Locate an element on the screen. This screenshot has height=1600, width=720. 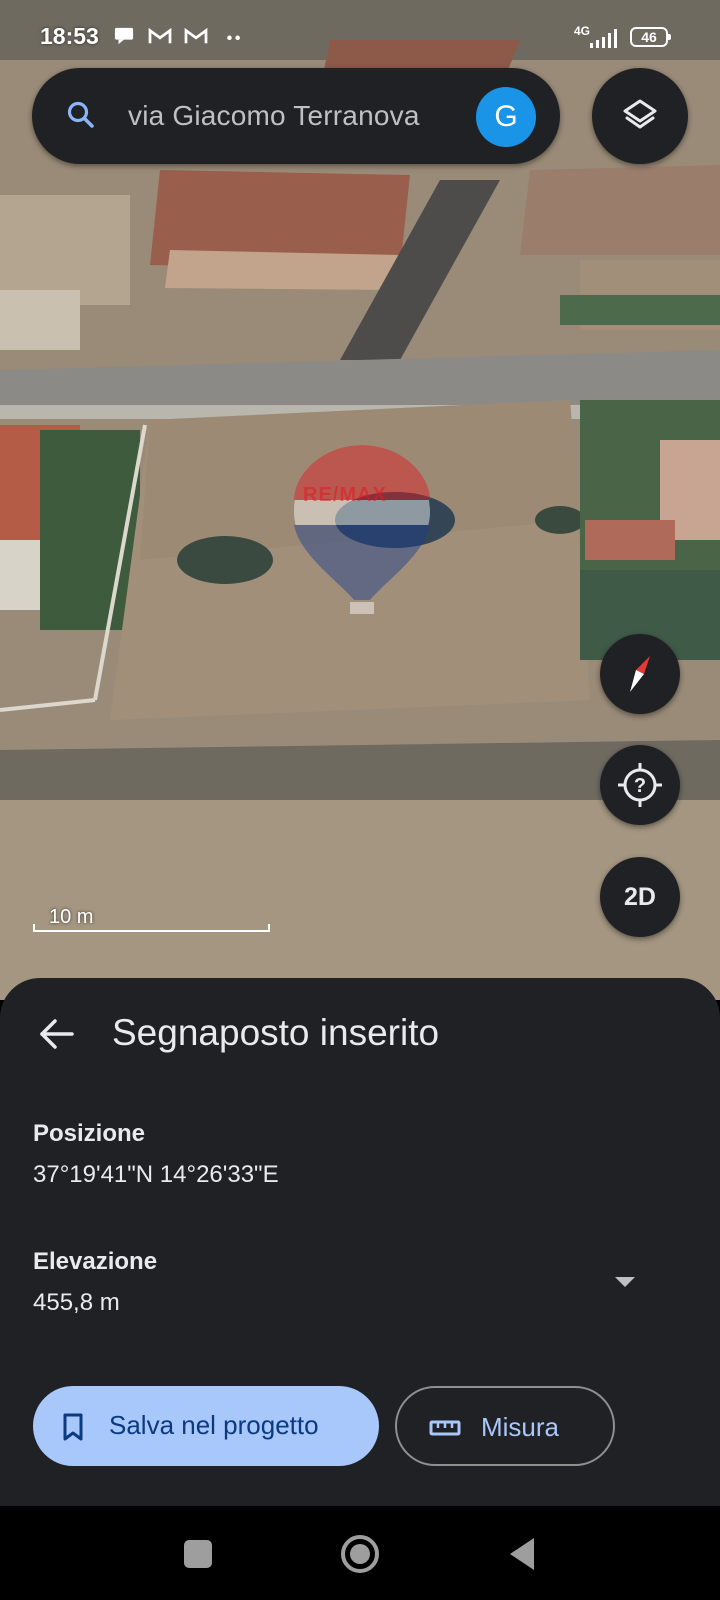
back-arrow-icon is located at coordinates (56, 1034).